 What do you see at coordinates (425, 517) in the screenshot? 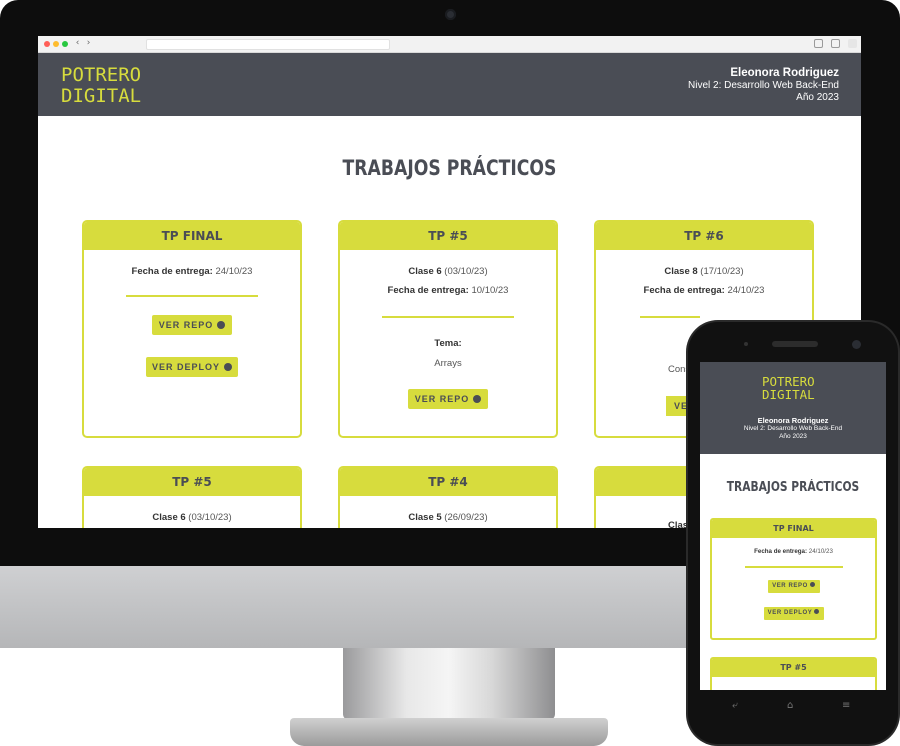
I see `clase-label: Clase 5` at bounding box center [425, 517].